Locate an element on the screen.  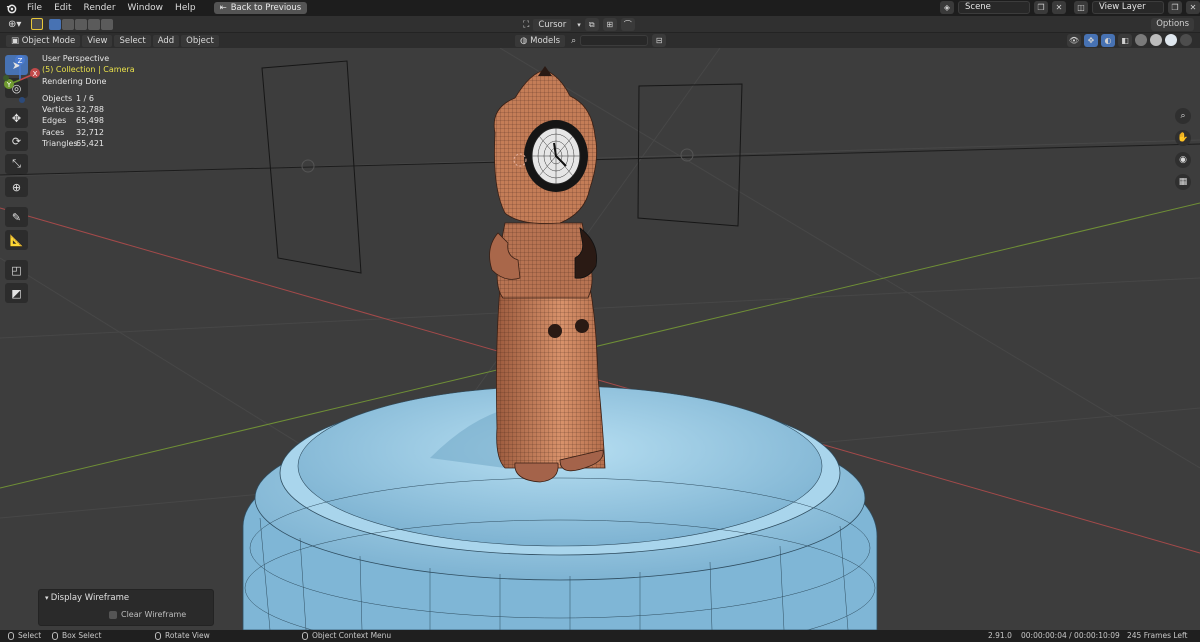
solid-shading-icon is located at coordinates (1156, 40).